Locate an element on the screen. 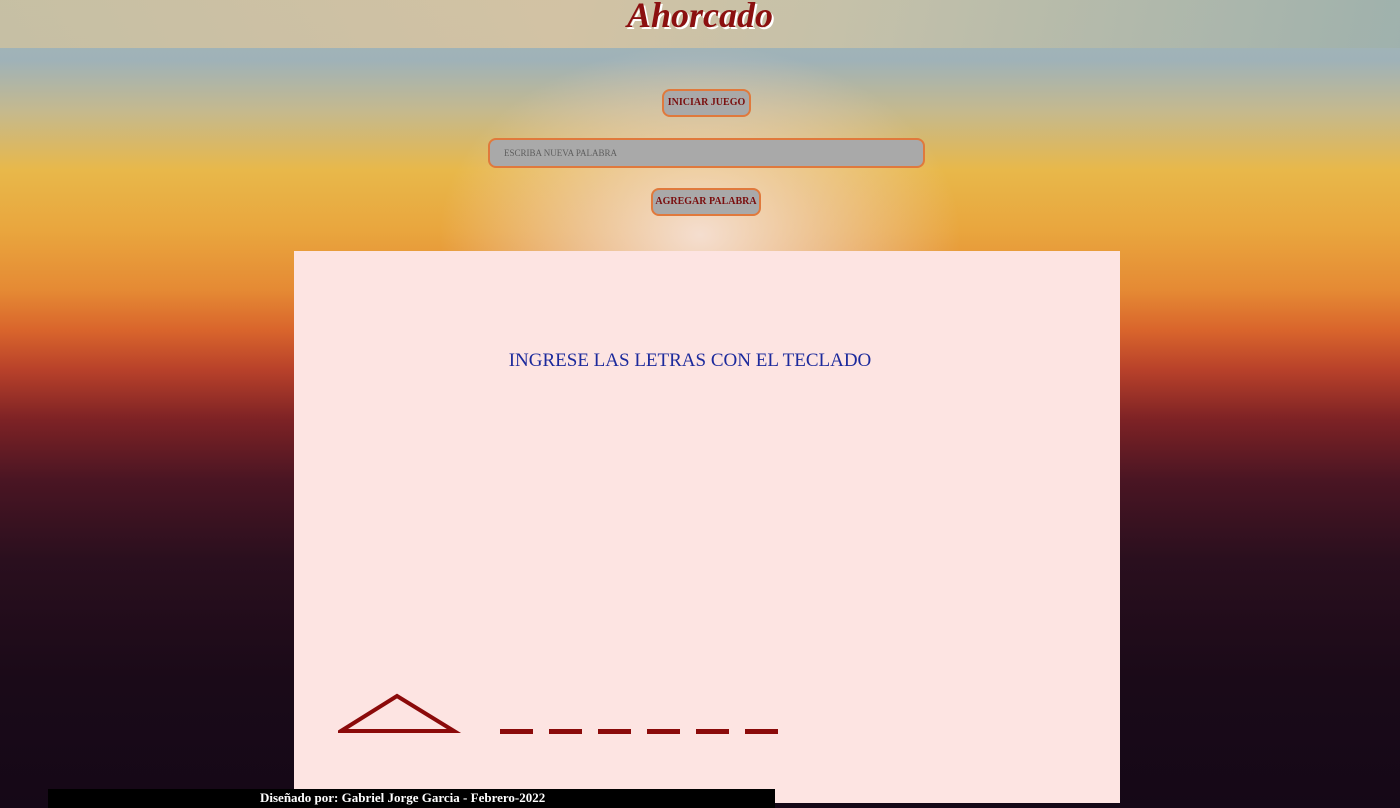 This screenshot has height=808, width=1400. new-word-input is located at coordinates (706, 153).